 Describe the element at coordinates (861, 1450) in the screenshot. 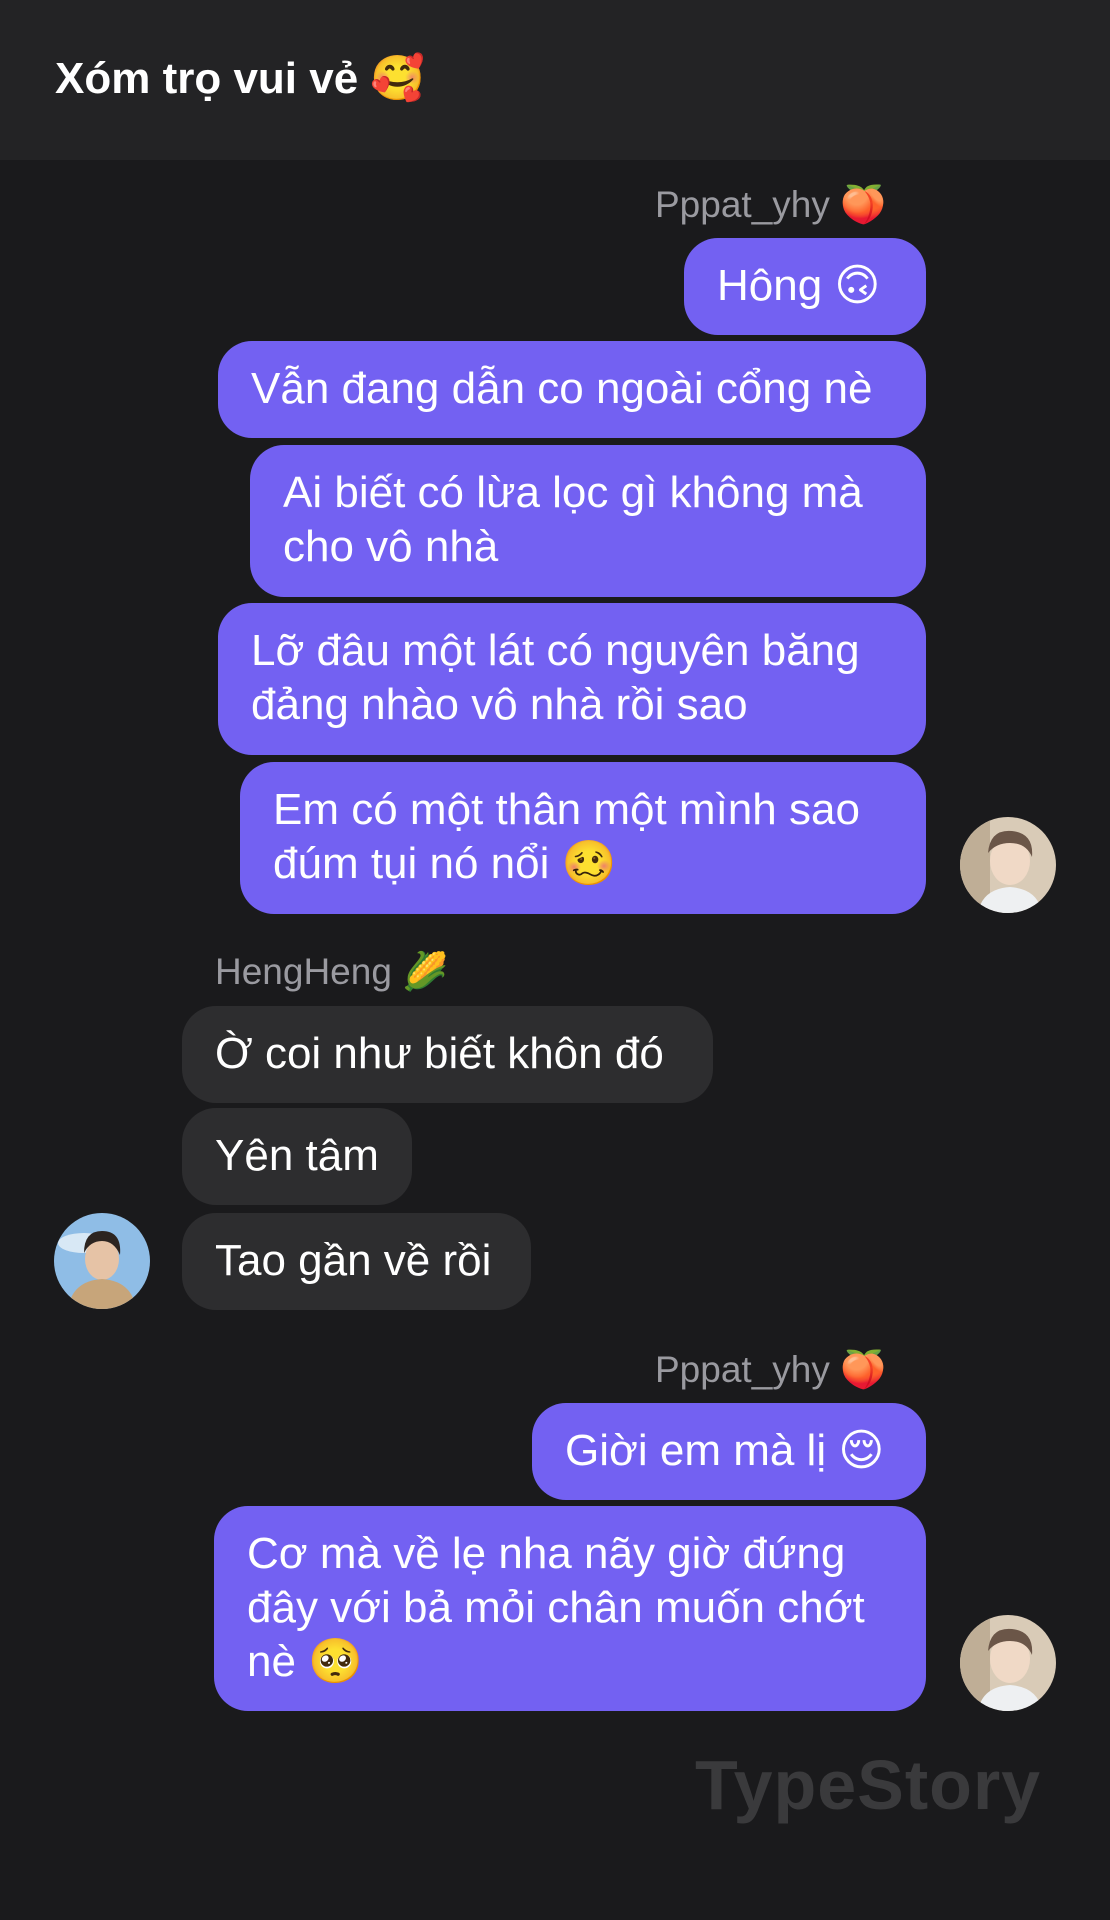

I see `relieved-face-icon: 😌` at that location.